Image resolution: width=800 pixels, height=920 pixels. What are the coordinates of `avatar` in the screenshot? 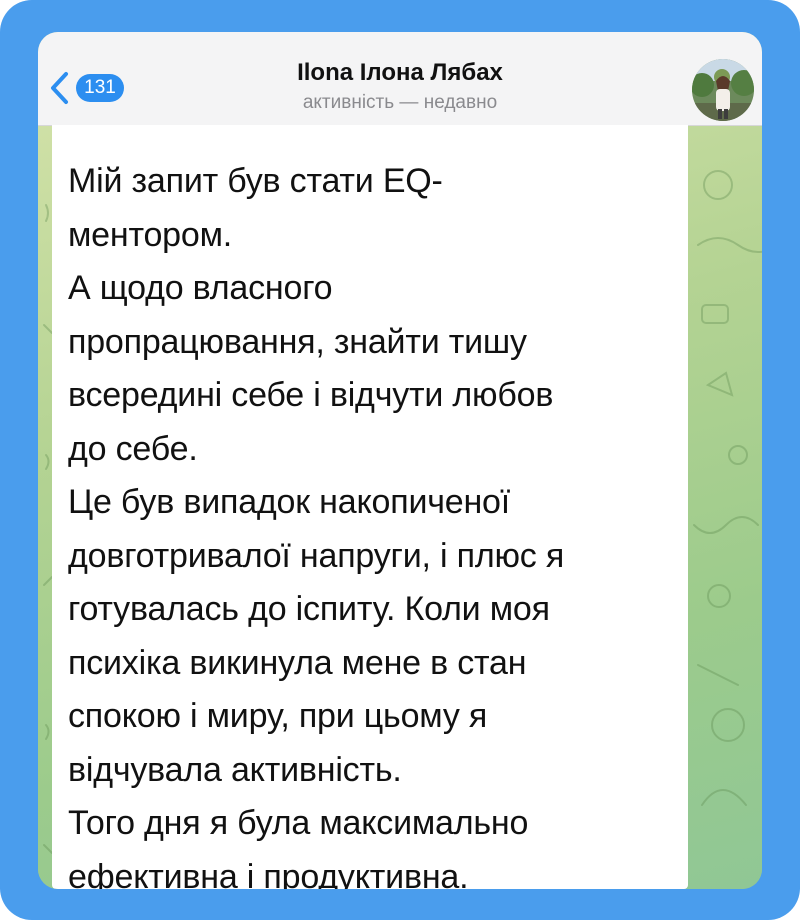 It's located at (723, 90).